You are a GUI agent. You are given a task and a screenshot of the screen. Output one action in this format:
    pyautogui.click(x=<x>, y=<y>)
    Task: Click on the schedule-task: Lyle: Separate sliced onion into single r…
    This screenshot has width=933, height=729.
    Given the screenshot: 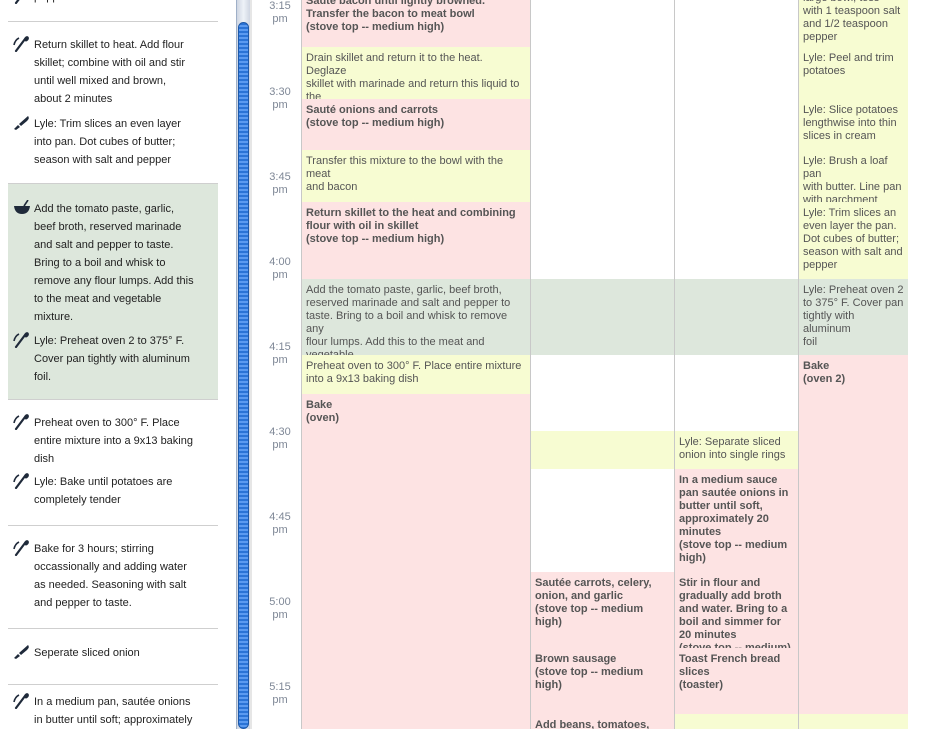 What is the action you would take?
    pyautogui.click(x=736, y=450)
    